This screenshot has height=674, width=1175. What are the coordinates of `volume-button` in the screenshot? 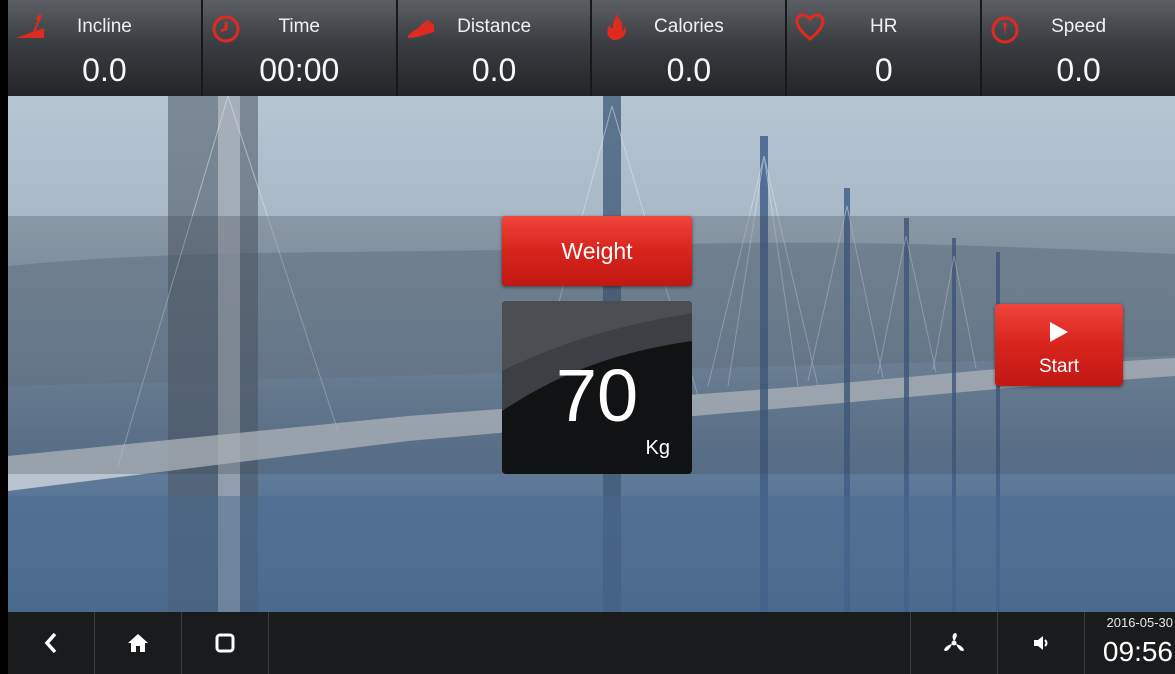 It's located at (1041, 643).